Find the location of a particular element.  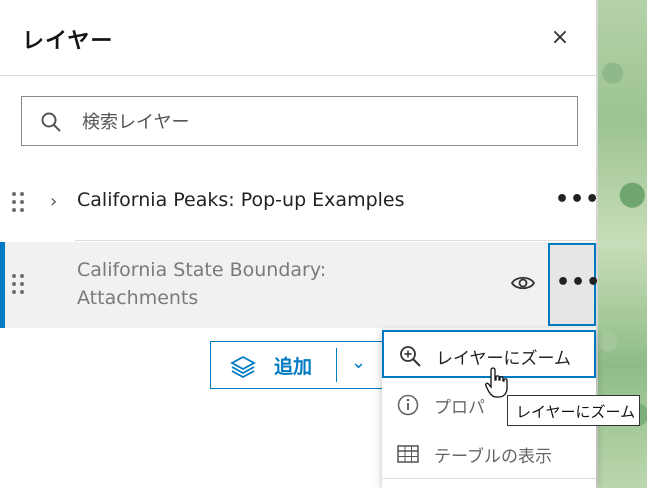

tooltip: レイヤーにズーム is located at coordinates (573, 410).